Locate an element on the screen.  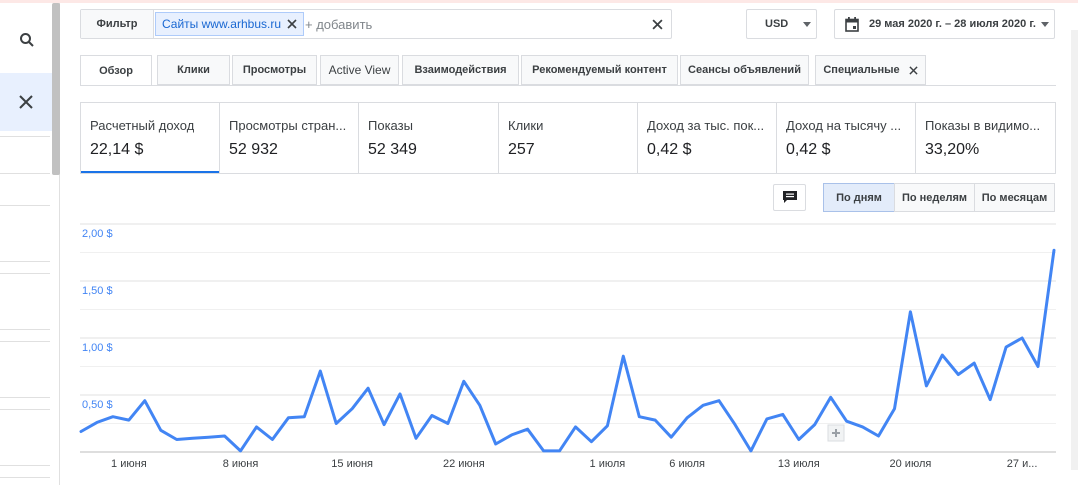
period-daily-button: По дням is located at coordinates (859, 197).